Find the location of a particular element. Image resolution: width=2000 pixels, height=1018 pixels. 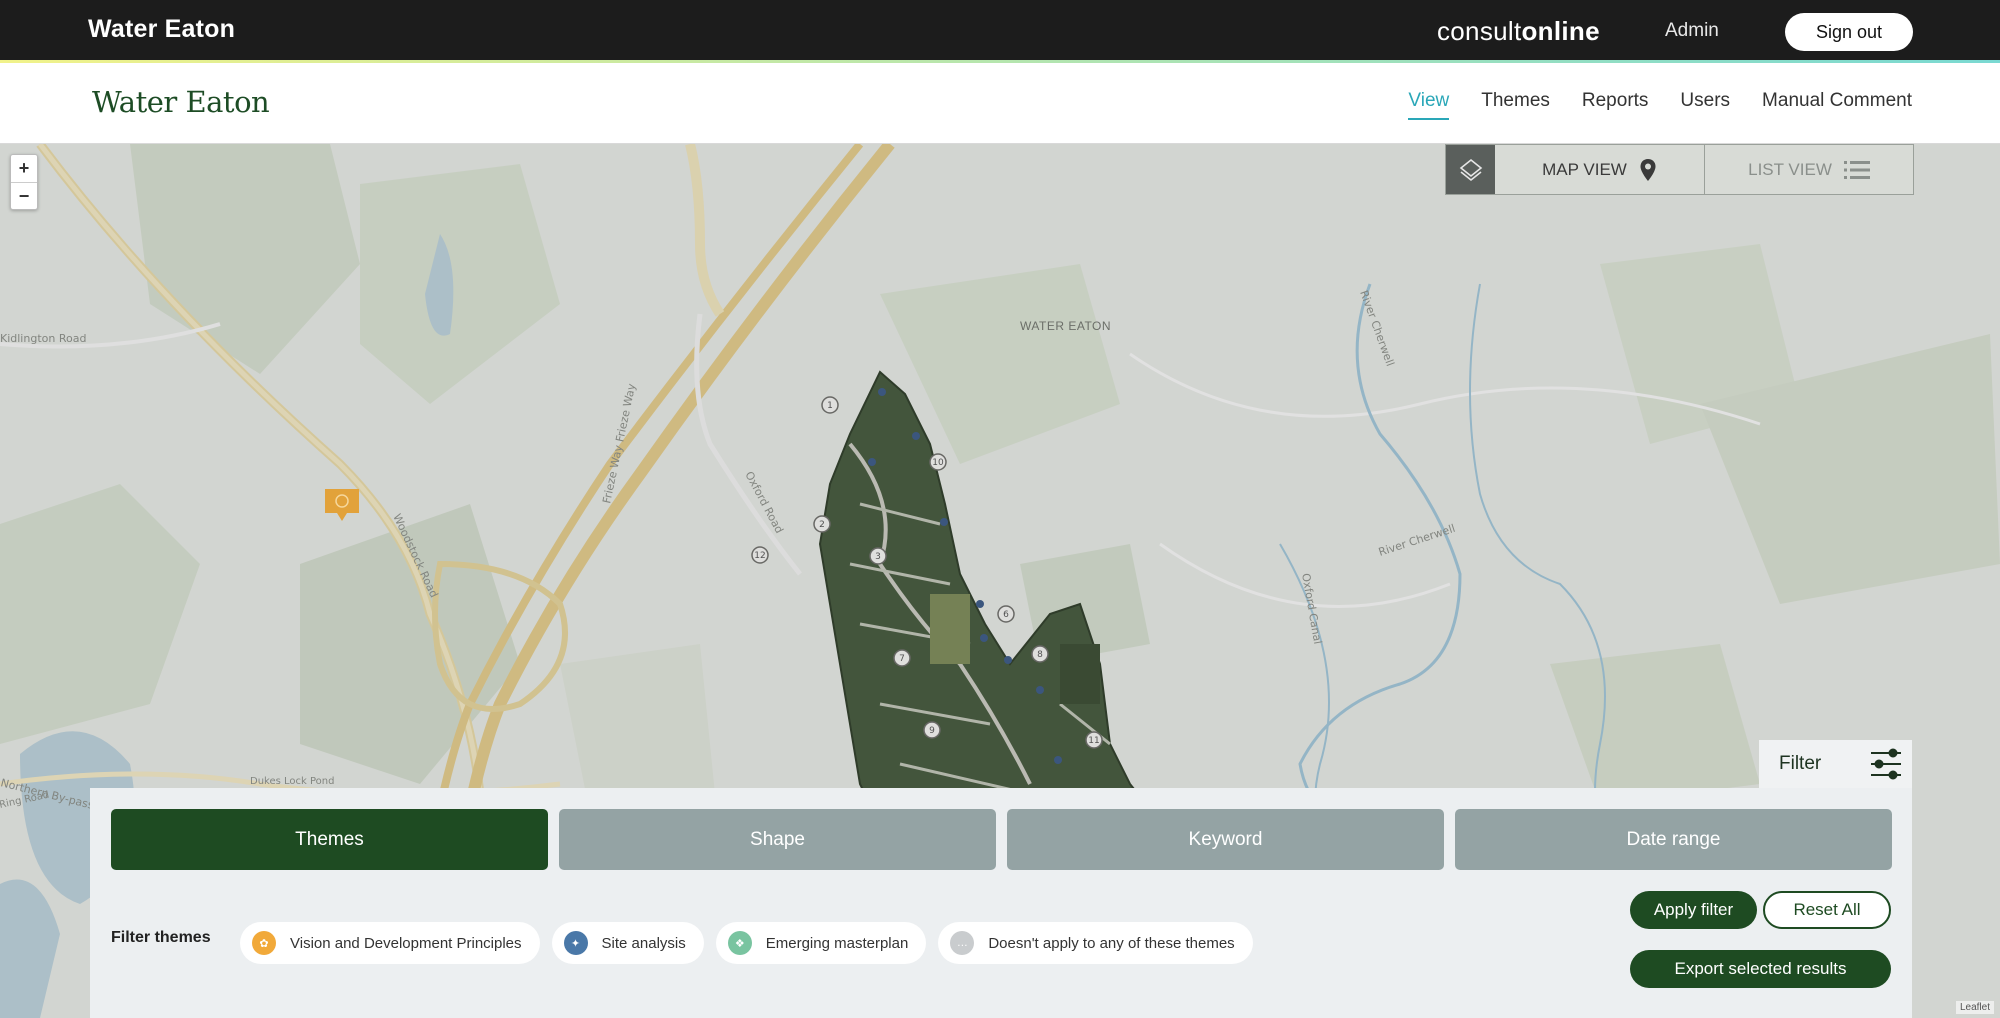

theme-chip-vision: ✿ Vision and Development Principles is located at coordinates (390, 943).